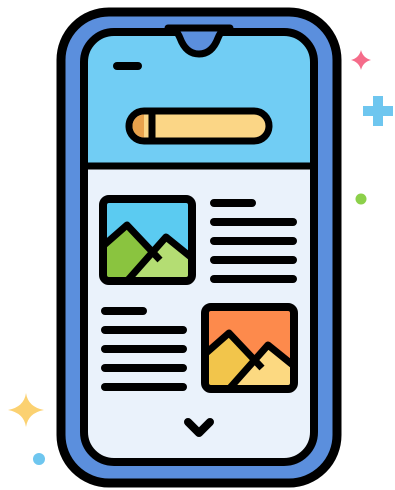  I want to click on sparkle-yellow-icon, so click(26, 410).